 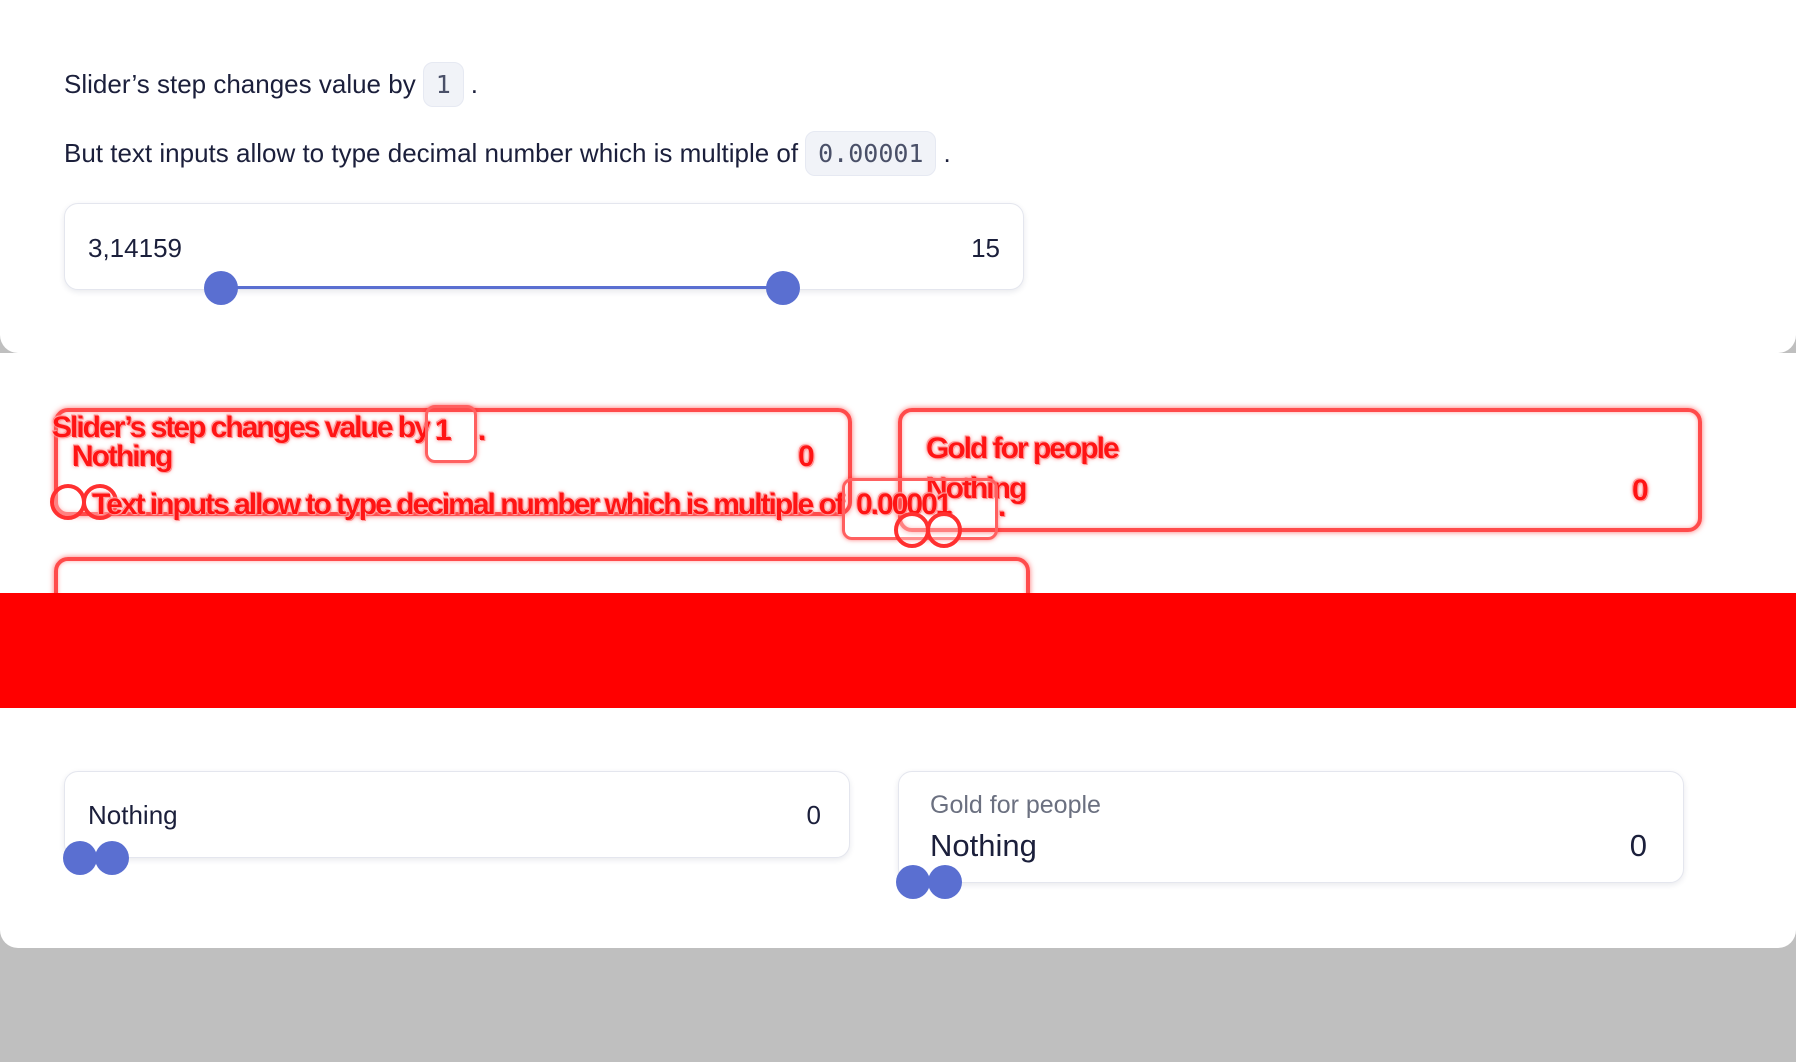 I want to click on gold-slider-left-thumb, so click(x=913, y=882).